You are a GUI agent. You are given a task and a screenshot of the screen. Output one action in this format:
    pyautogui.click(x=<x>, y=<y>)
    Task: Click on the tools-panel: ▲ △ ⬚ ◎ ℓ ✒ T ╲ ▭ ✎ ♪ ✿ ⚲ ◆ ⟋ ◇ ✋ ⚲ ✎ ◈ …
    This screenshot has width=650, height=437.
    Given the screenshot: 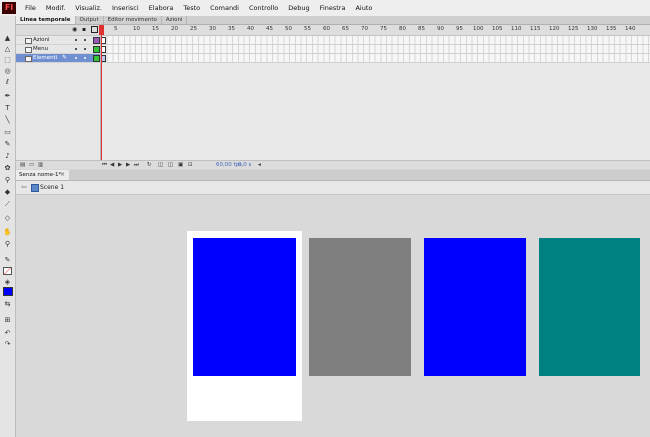 What is the action you would take?
    pyautogui.click(x=8, y=226)
    